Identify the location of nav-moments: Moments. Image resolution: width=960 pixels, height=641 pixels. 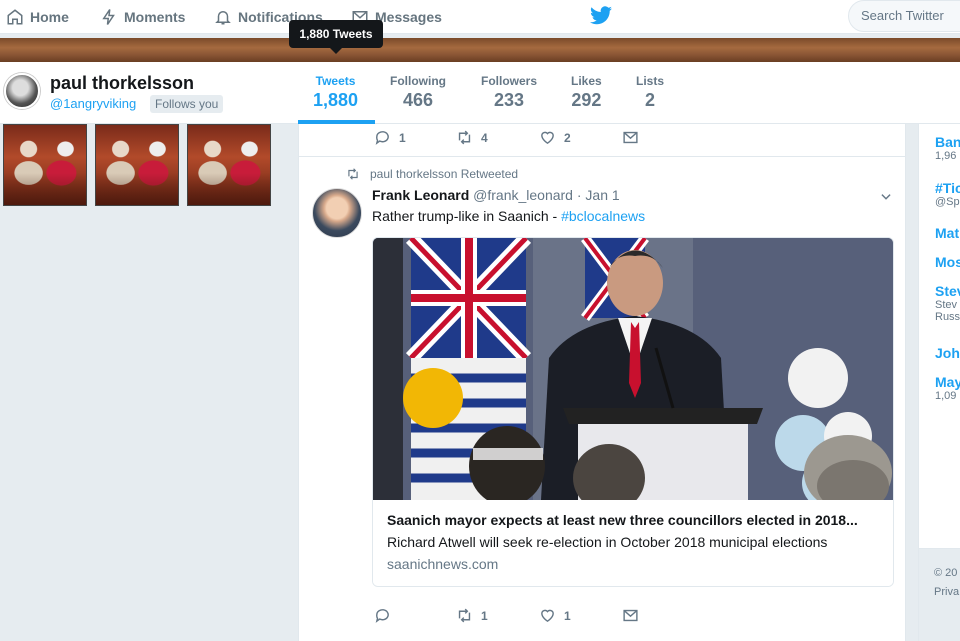
(142, 17).